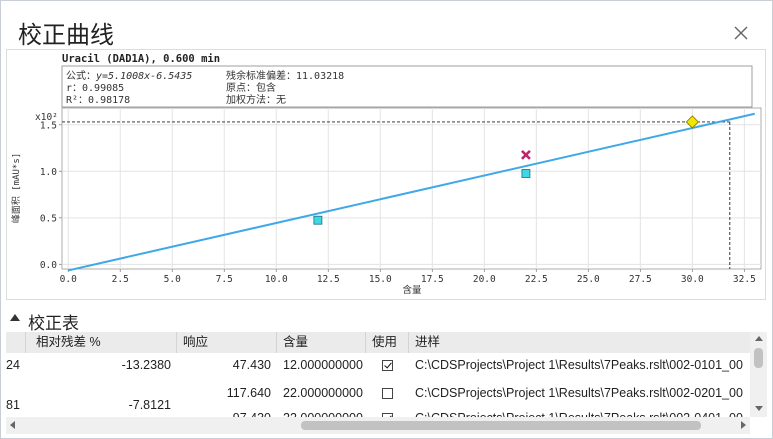 The width and height of the screenshot is (773, 439). Describe the element at coordinates (588, 279) in the screenshot. I see `x-tick-label: 25.0` at that location.